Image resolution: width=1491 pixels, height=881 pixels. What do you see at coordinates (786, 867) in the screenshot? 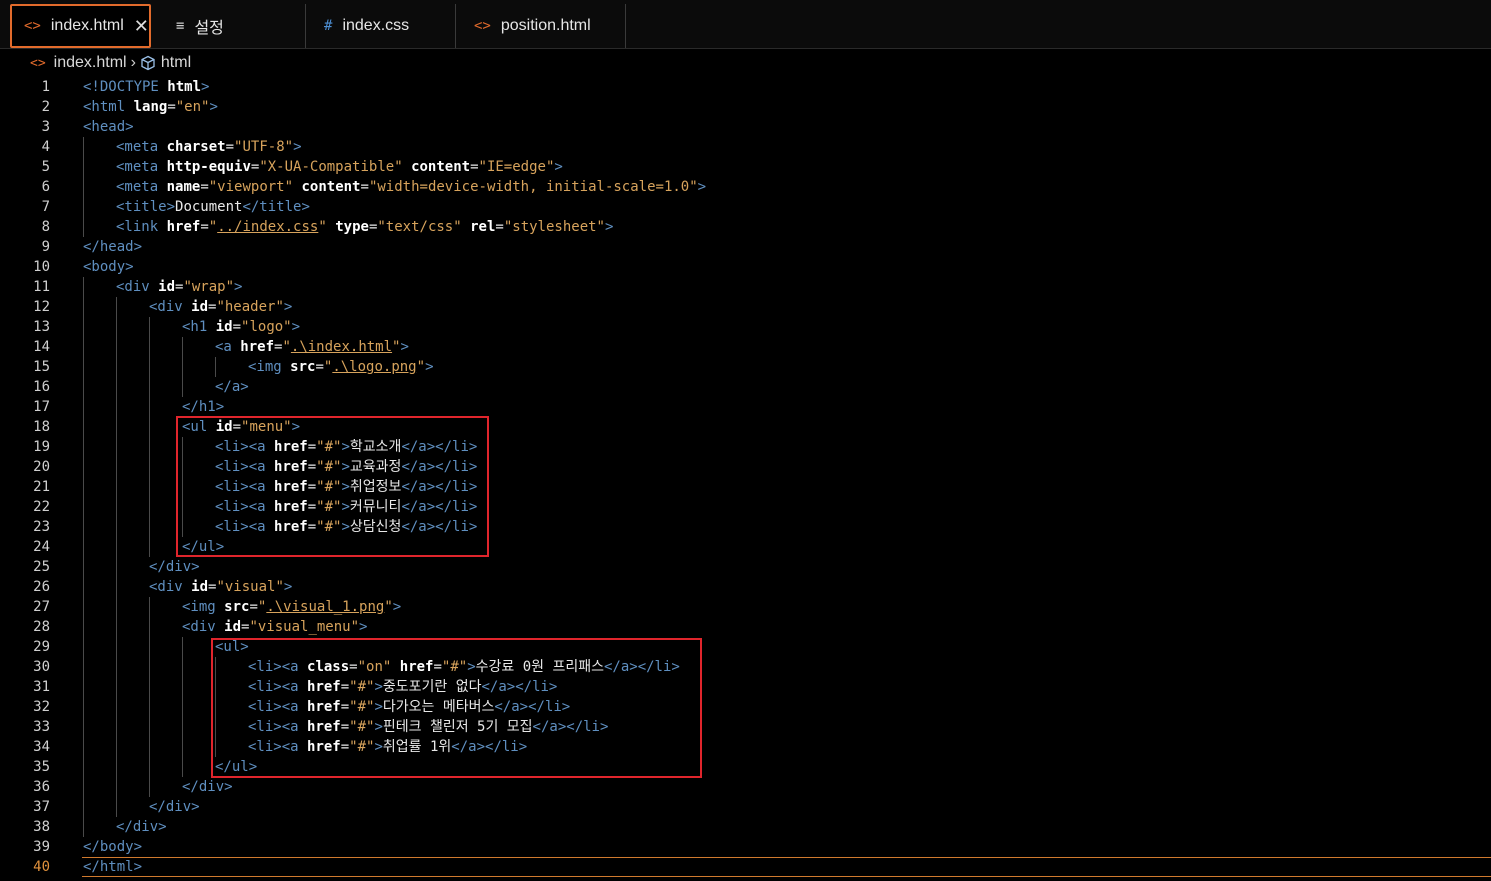
I see `current-line-highlight` at bounding box center [786, 867].